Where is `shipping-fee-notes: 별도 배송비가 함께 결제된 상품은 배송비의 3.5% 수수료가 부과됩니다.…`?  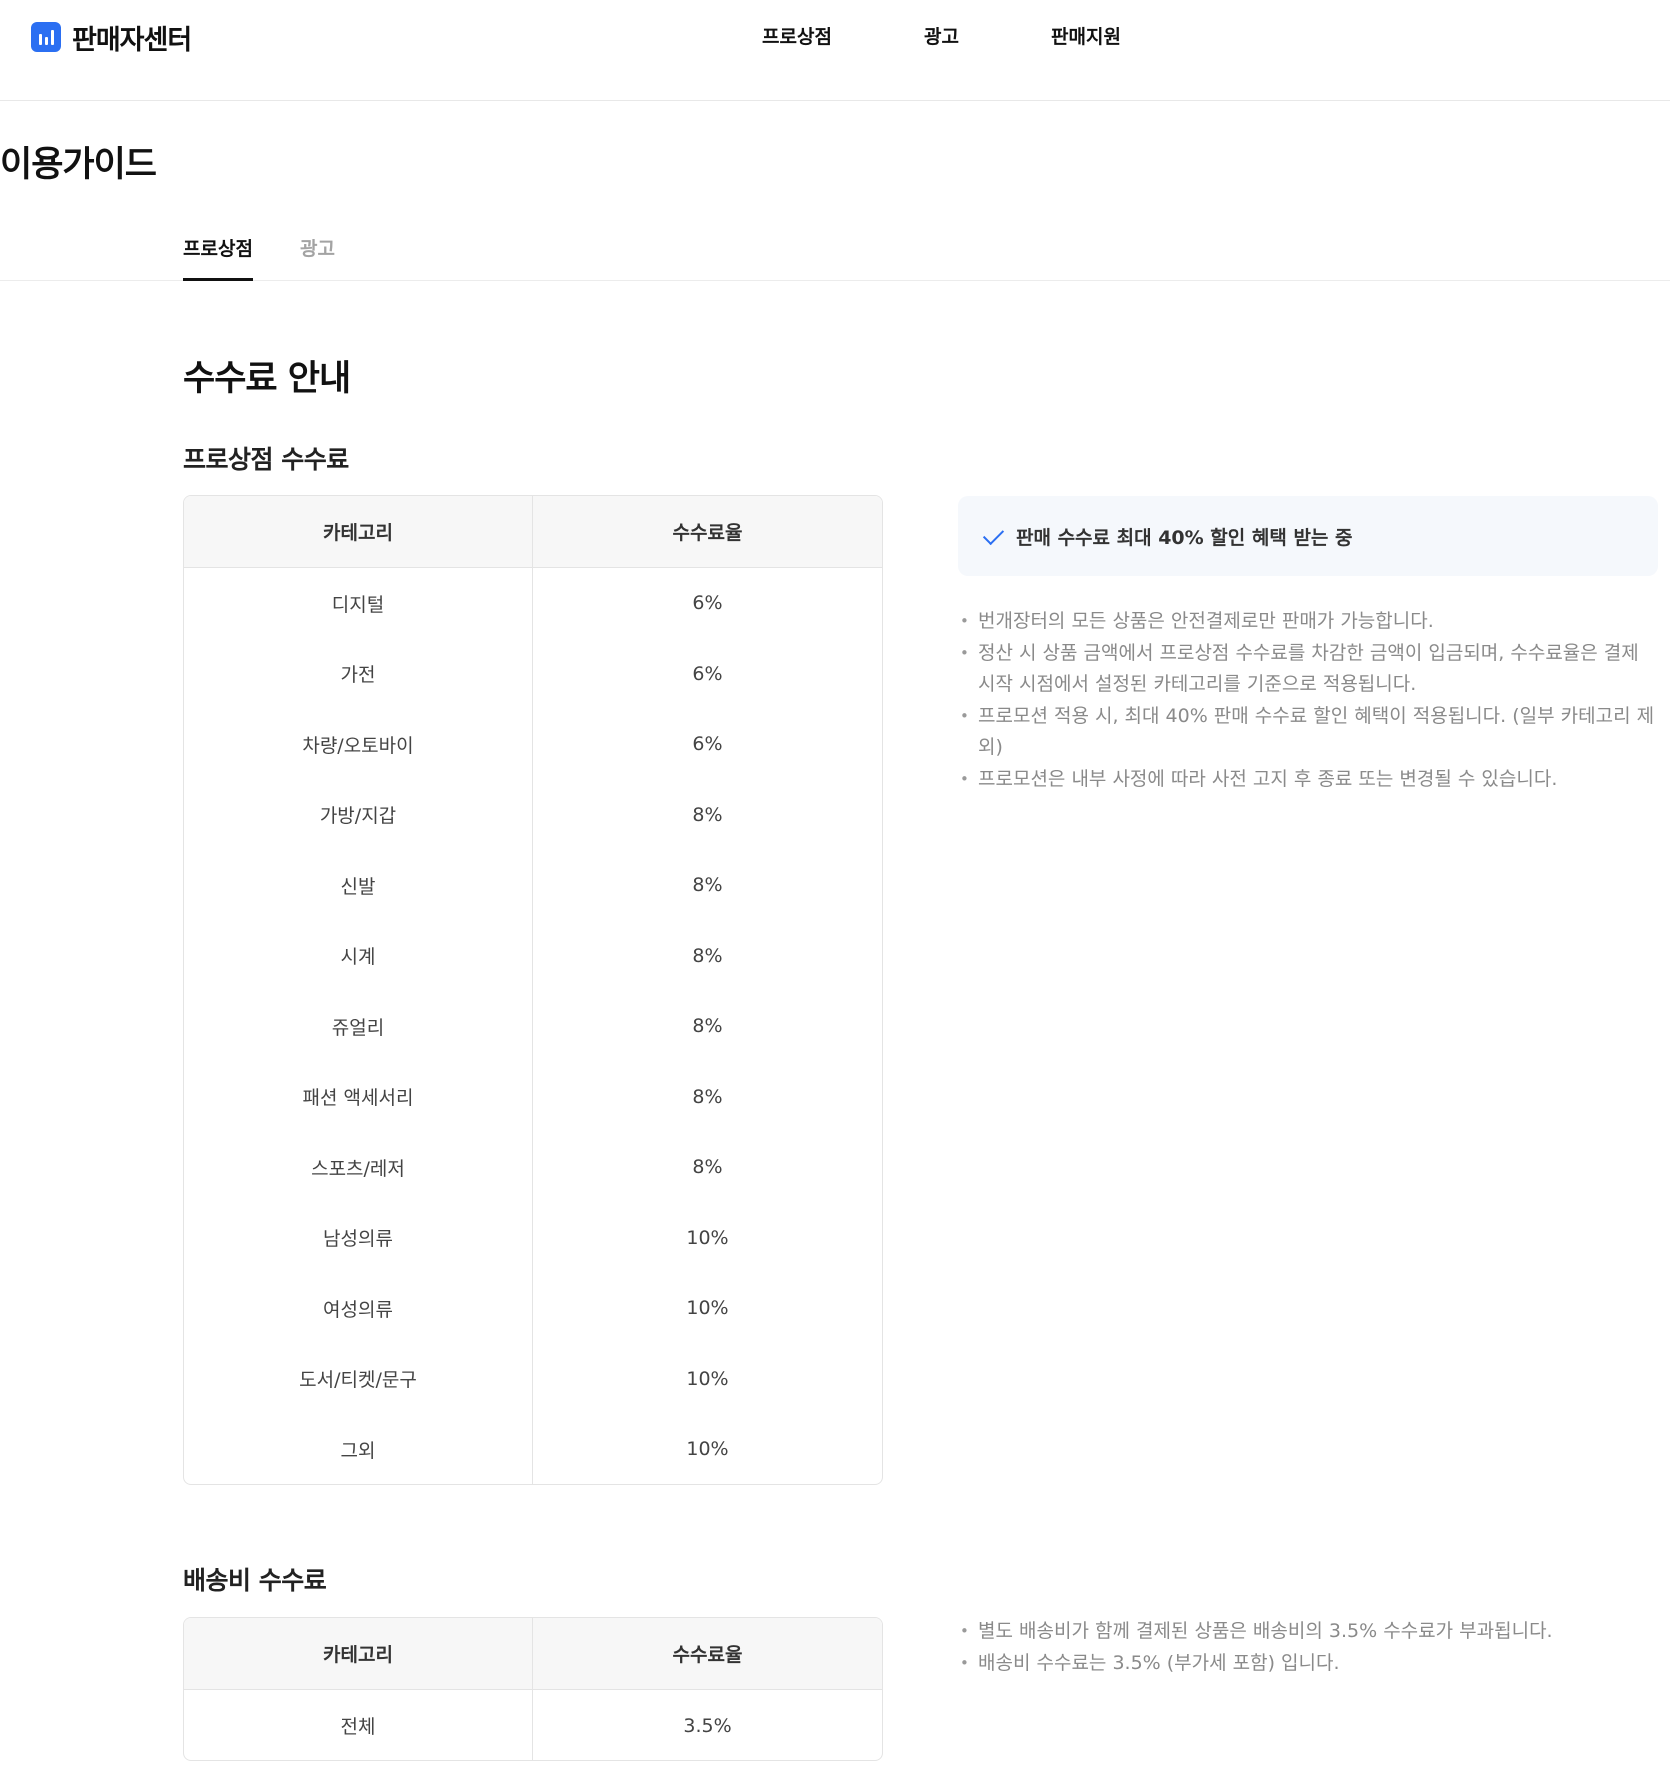 shipping-fee-notes: 별도 배송비가 함께 결제된 상품은 배송비의 3.5% 수수료가 부과됩니다.… is located at coordinates (1308, 1647).